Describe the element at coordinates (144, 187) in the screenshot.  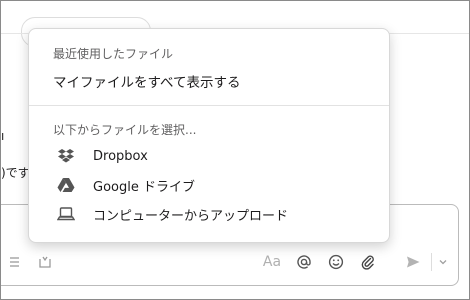
I see `menu-item-label: Google ドライブ` at that location.